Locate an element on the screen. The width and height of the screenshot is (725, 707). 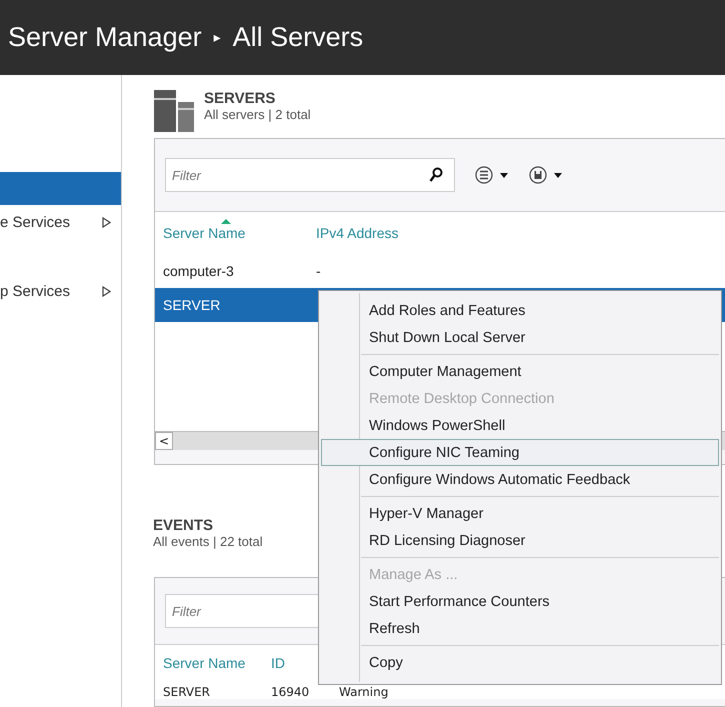
column-header: IPv4 Address is located at coordinates (353, 230).